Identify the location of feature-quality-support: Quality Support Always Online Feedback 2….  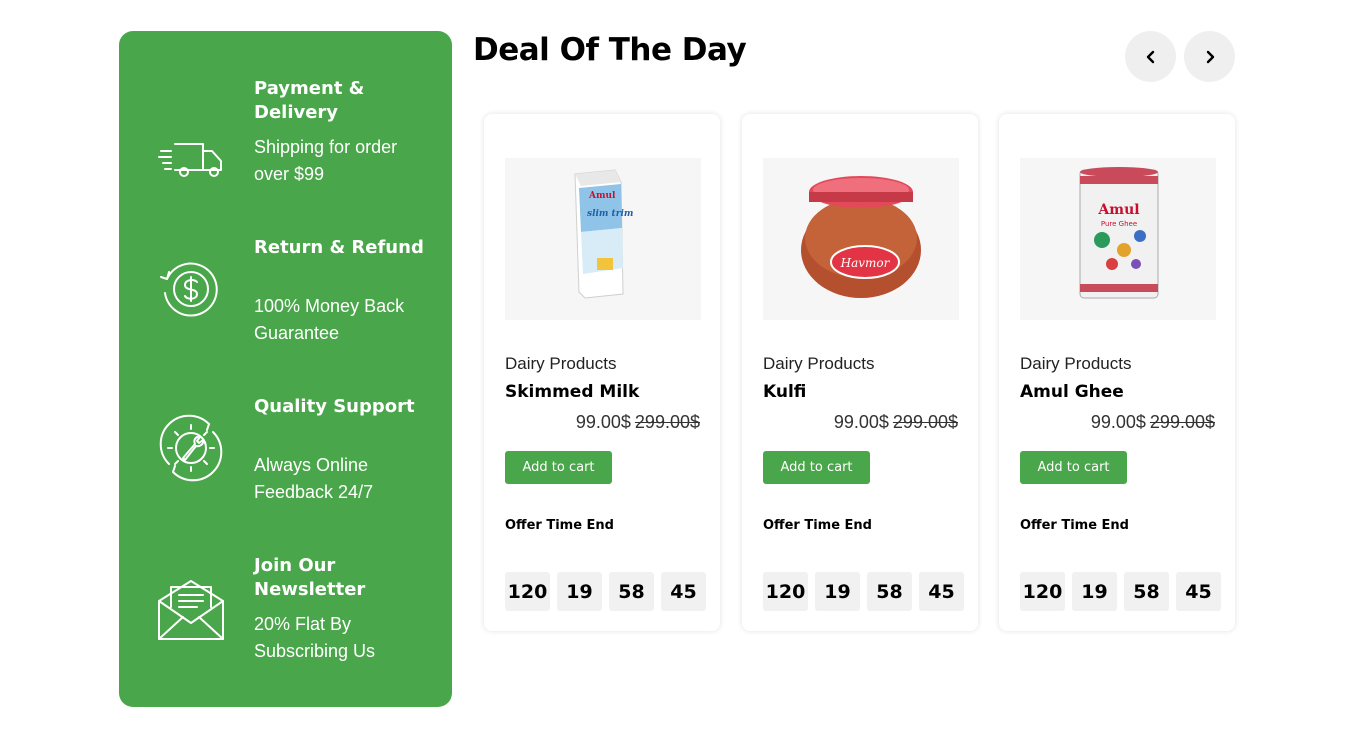
(285, 460).